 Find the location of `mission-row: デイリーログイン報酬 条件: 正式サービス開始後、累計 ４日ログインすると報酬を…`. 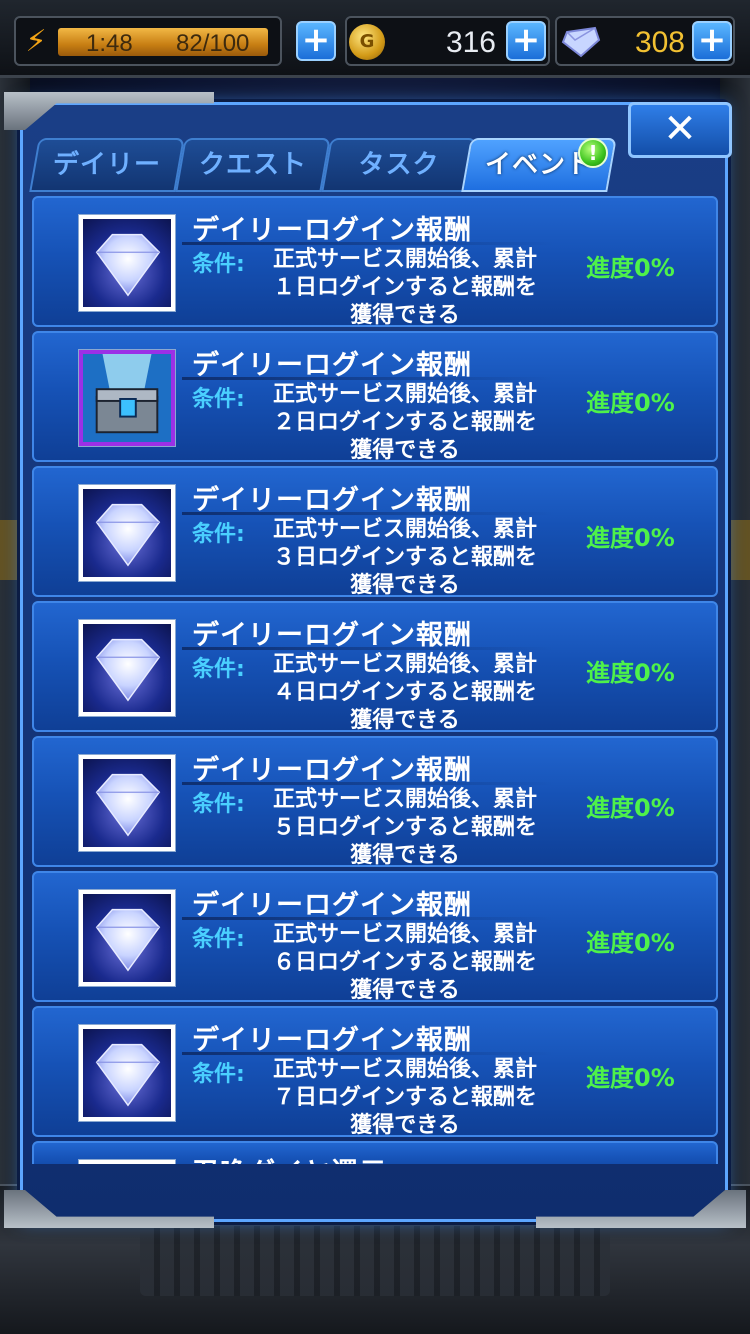

mission-row: デイリーログイン報酬 条件: 正式サービス開始後、累計 ４日ログインすると報酬を… is located at coordinates (375, 668).